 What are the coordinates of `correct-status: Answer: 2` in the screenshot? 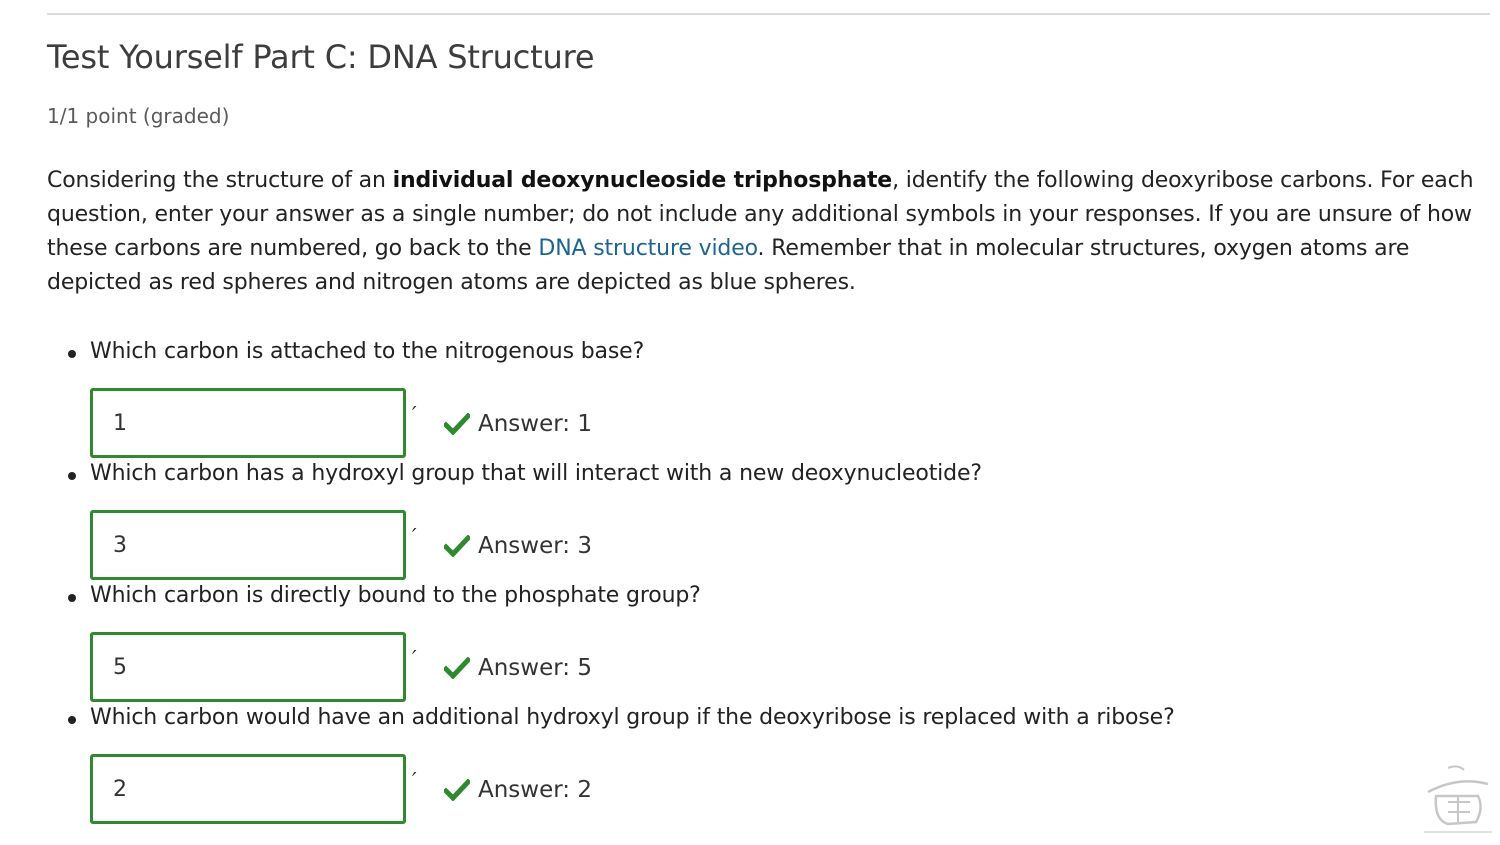 It's located at (518, 790).